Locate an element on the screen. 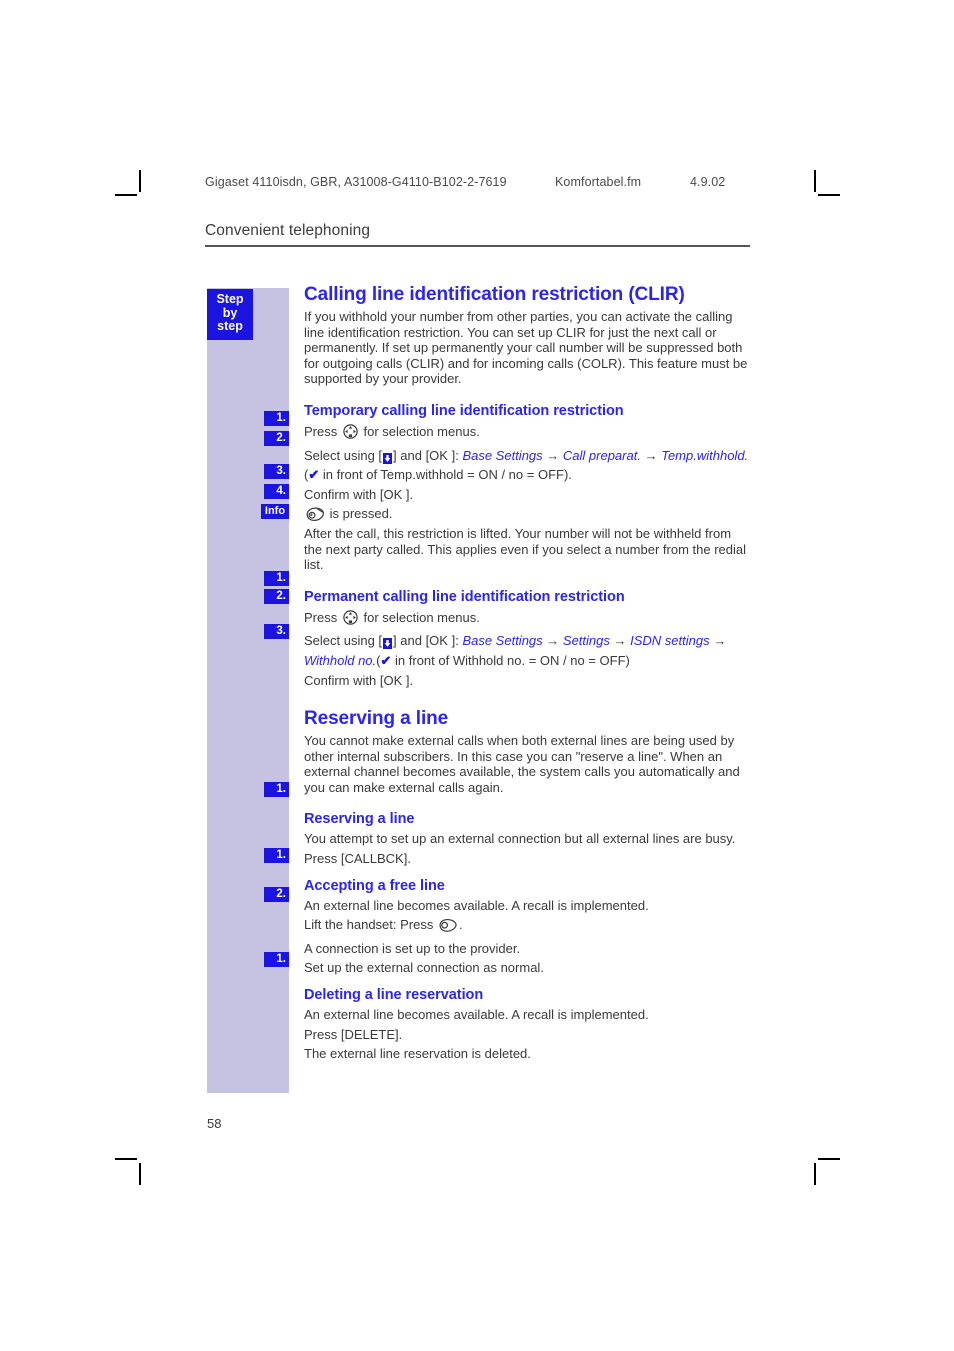  step-marker-4: 4. is located at coordinates (276, 491).